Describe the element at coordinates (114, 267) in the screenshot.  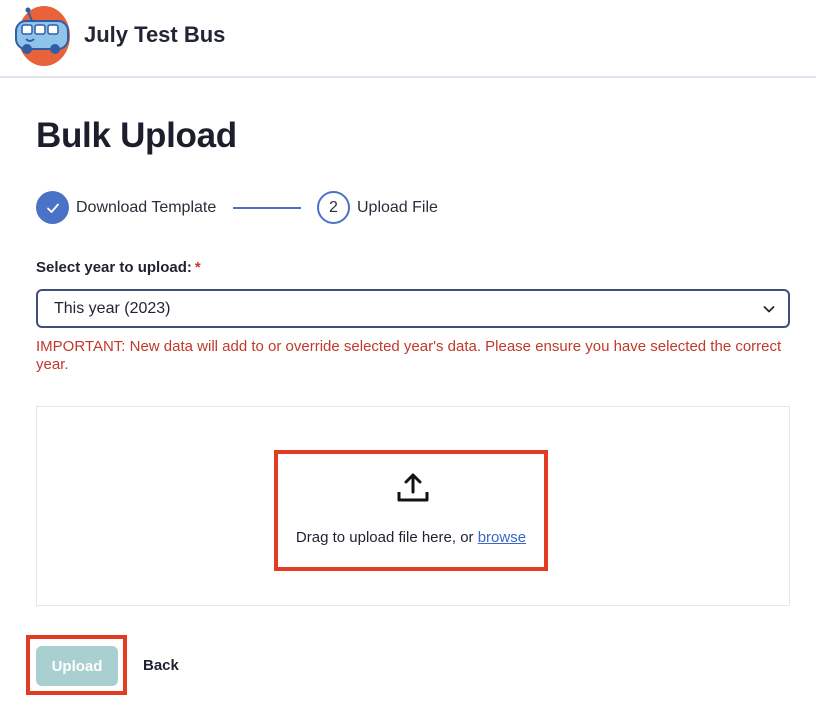
I see `year-select-label-text: Select year to upload:` at that location.